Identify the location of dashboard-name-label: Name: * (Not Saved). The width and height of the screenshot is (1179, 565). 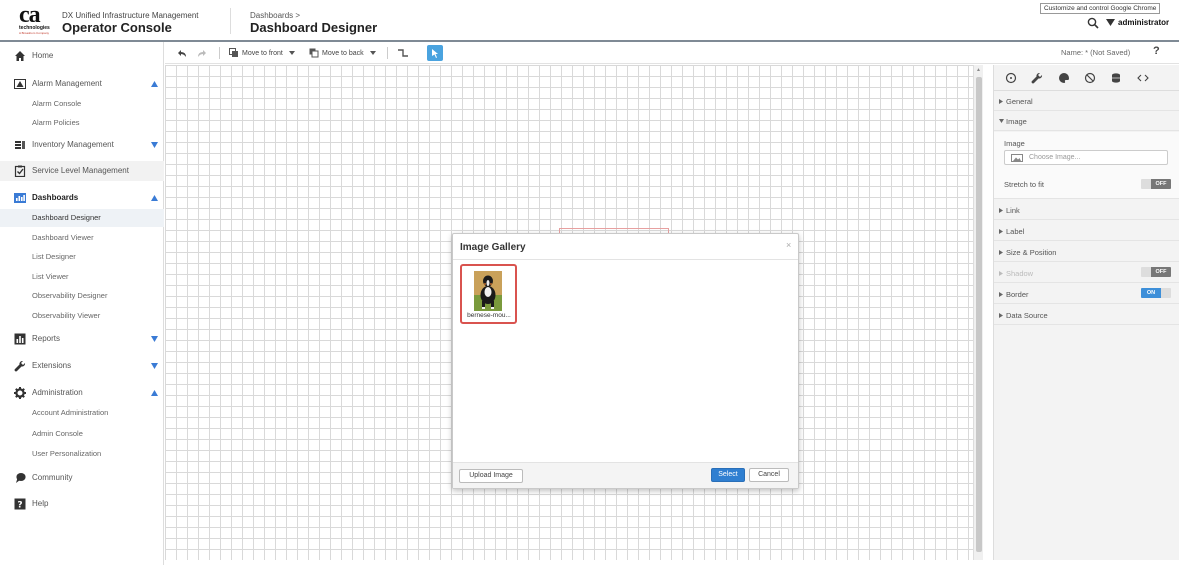
(1095, 52).